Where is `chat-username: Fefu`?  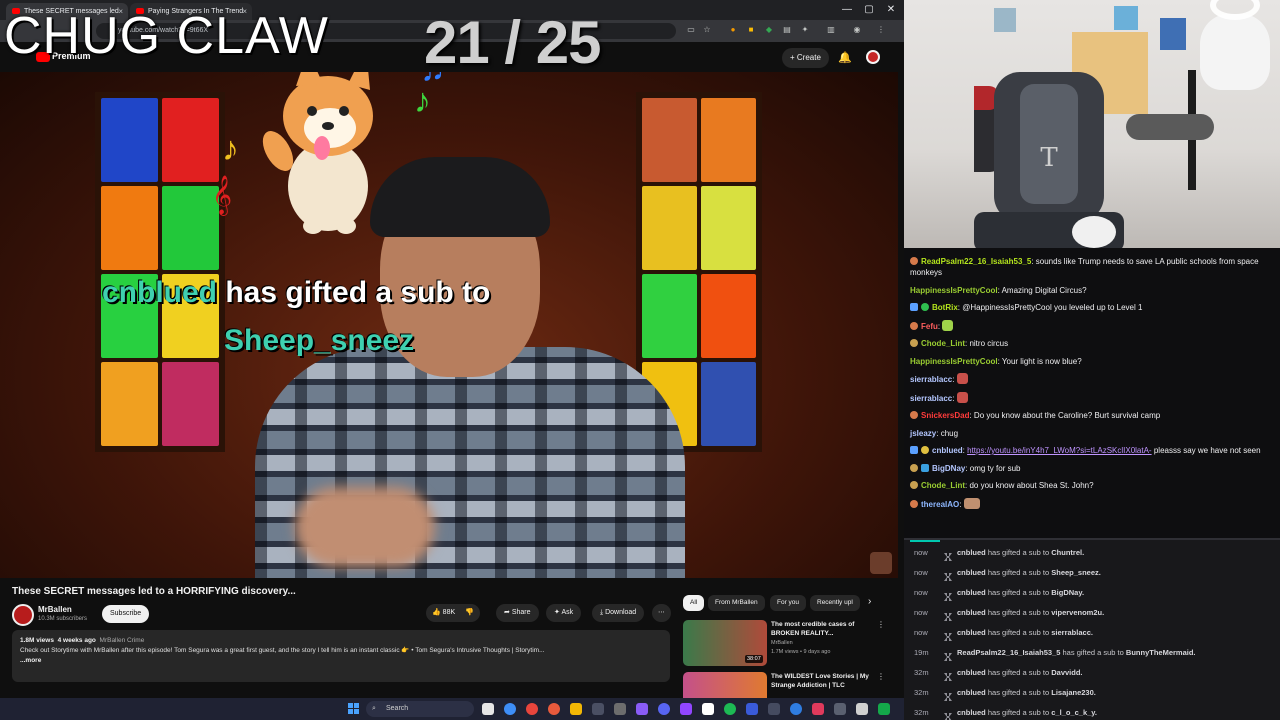 chat-username: Fefu is located at coordinates (929, 326).